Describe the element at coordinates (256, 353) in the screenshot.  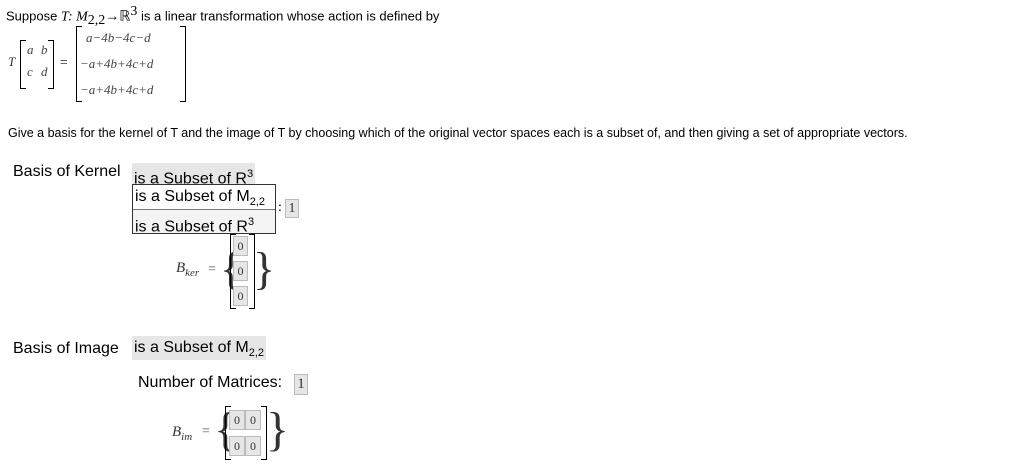
I see `image-selected-sub: 2,2` at that location.